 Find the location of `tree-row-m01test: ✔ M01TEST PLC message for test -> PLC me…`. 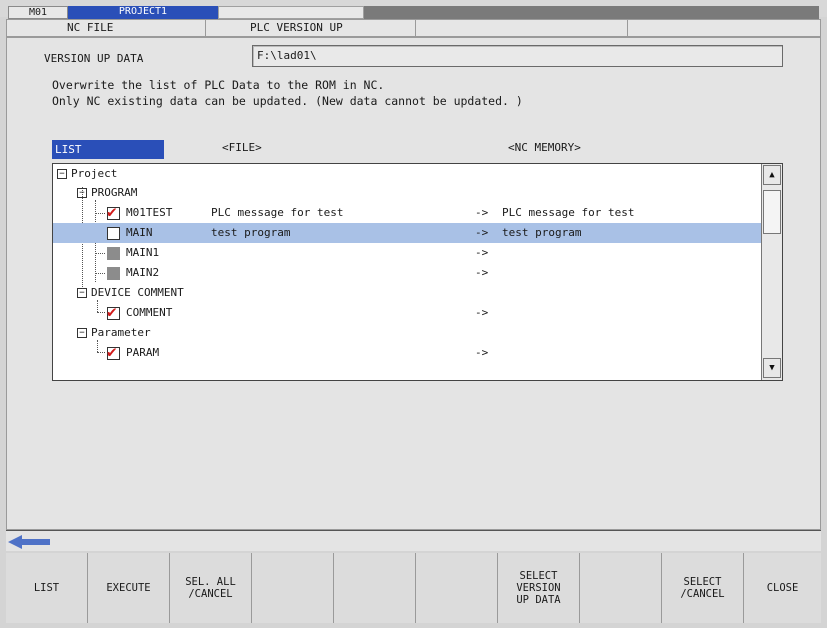

tree-row-m01test: ✔ M01TEST PLC message for test -> PLC me… is located at coordinates (407, 213).